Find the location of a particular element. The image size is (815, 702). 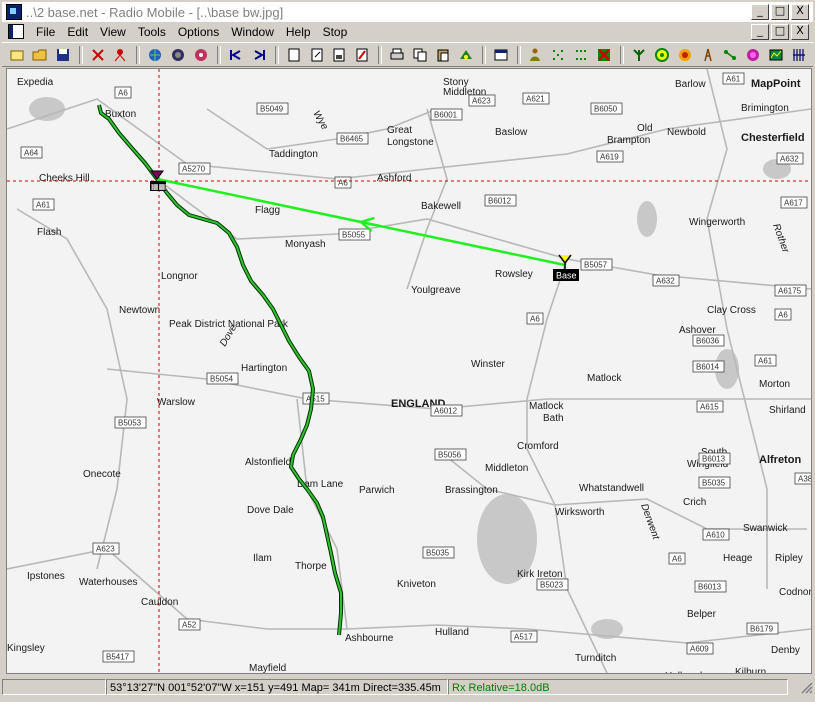

place-label: Hulland is located at coordinates (452, 632).